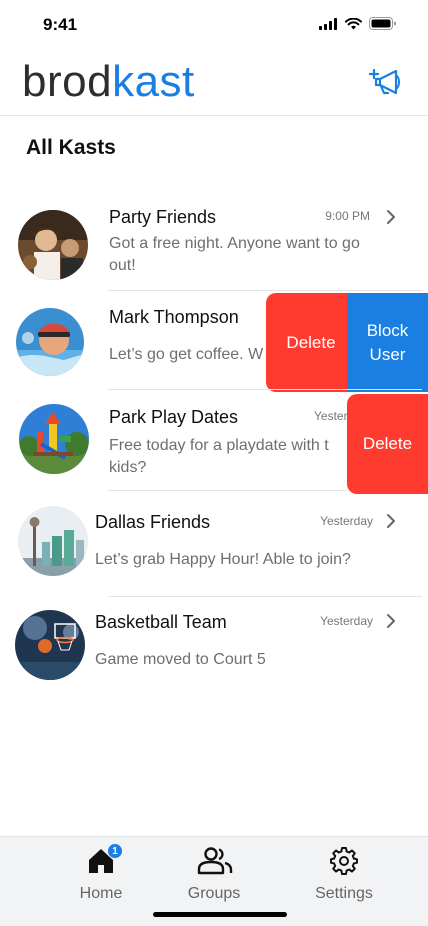 This screenshot has width=428, height=926. Describe the element at coordinates (353, 23) in the screenshot. I see `wifi-icon` at that location.